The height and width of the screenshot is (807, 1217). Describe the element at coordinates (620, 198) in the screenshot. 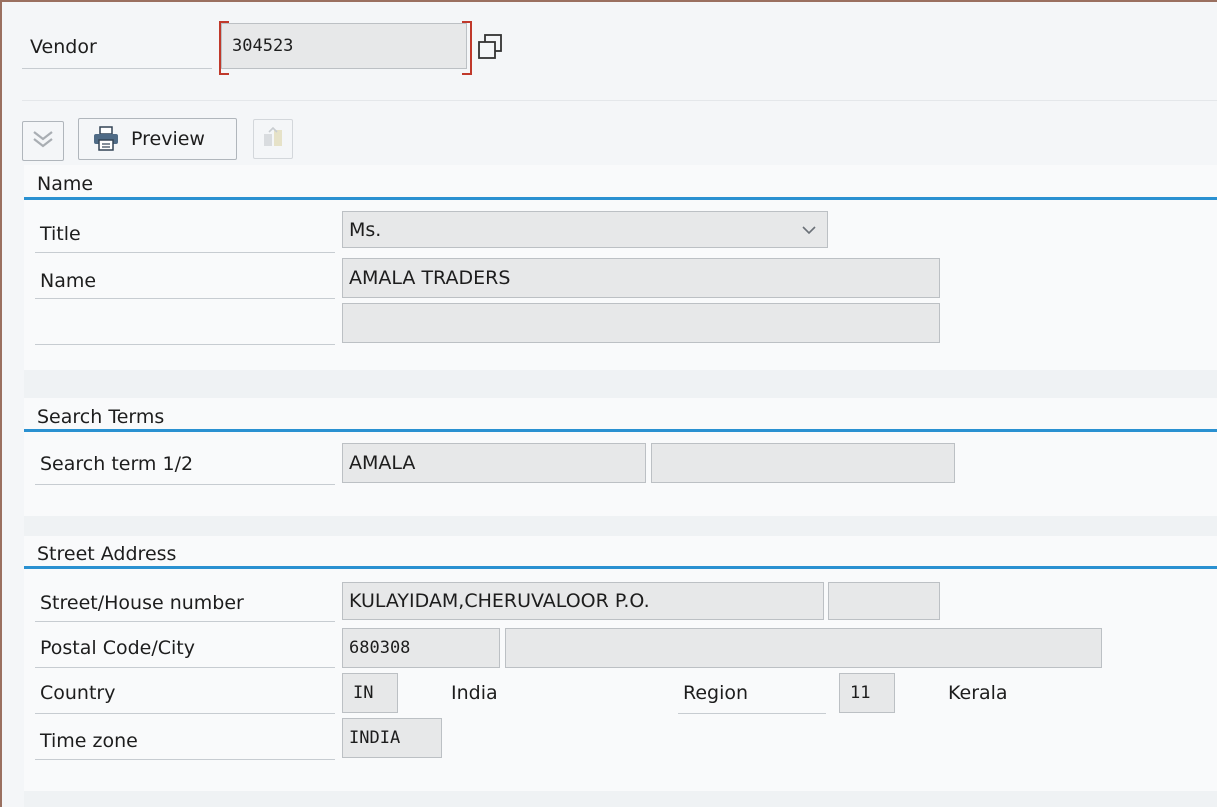

I see `name-section-divider` at that location.